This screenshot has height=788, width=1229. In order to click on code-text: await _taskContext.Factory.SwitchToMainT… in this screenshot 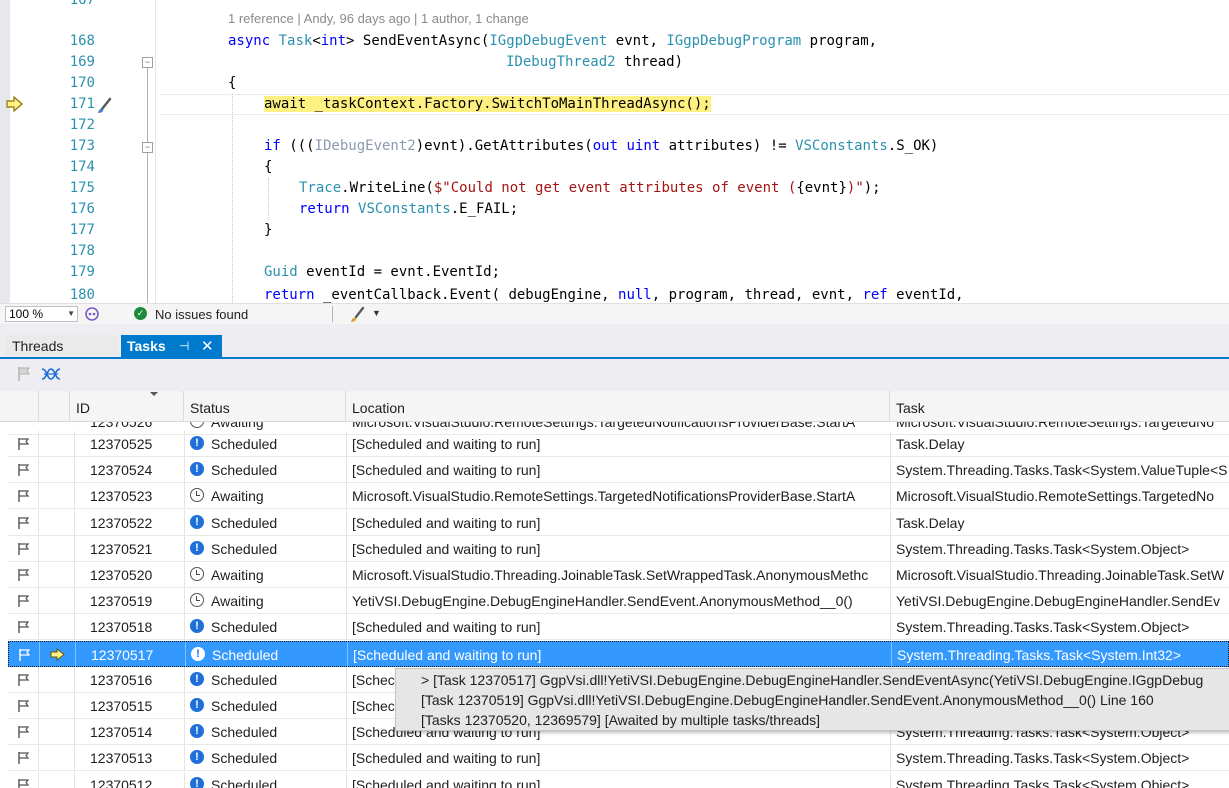, I will do `click(487, 104)`.